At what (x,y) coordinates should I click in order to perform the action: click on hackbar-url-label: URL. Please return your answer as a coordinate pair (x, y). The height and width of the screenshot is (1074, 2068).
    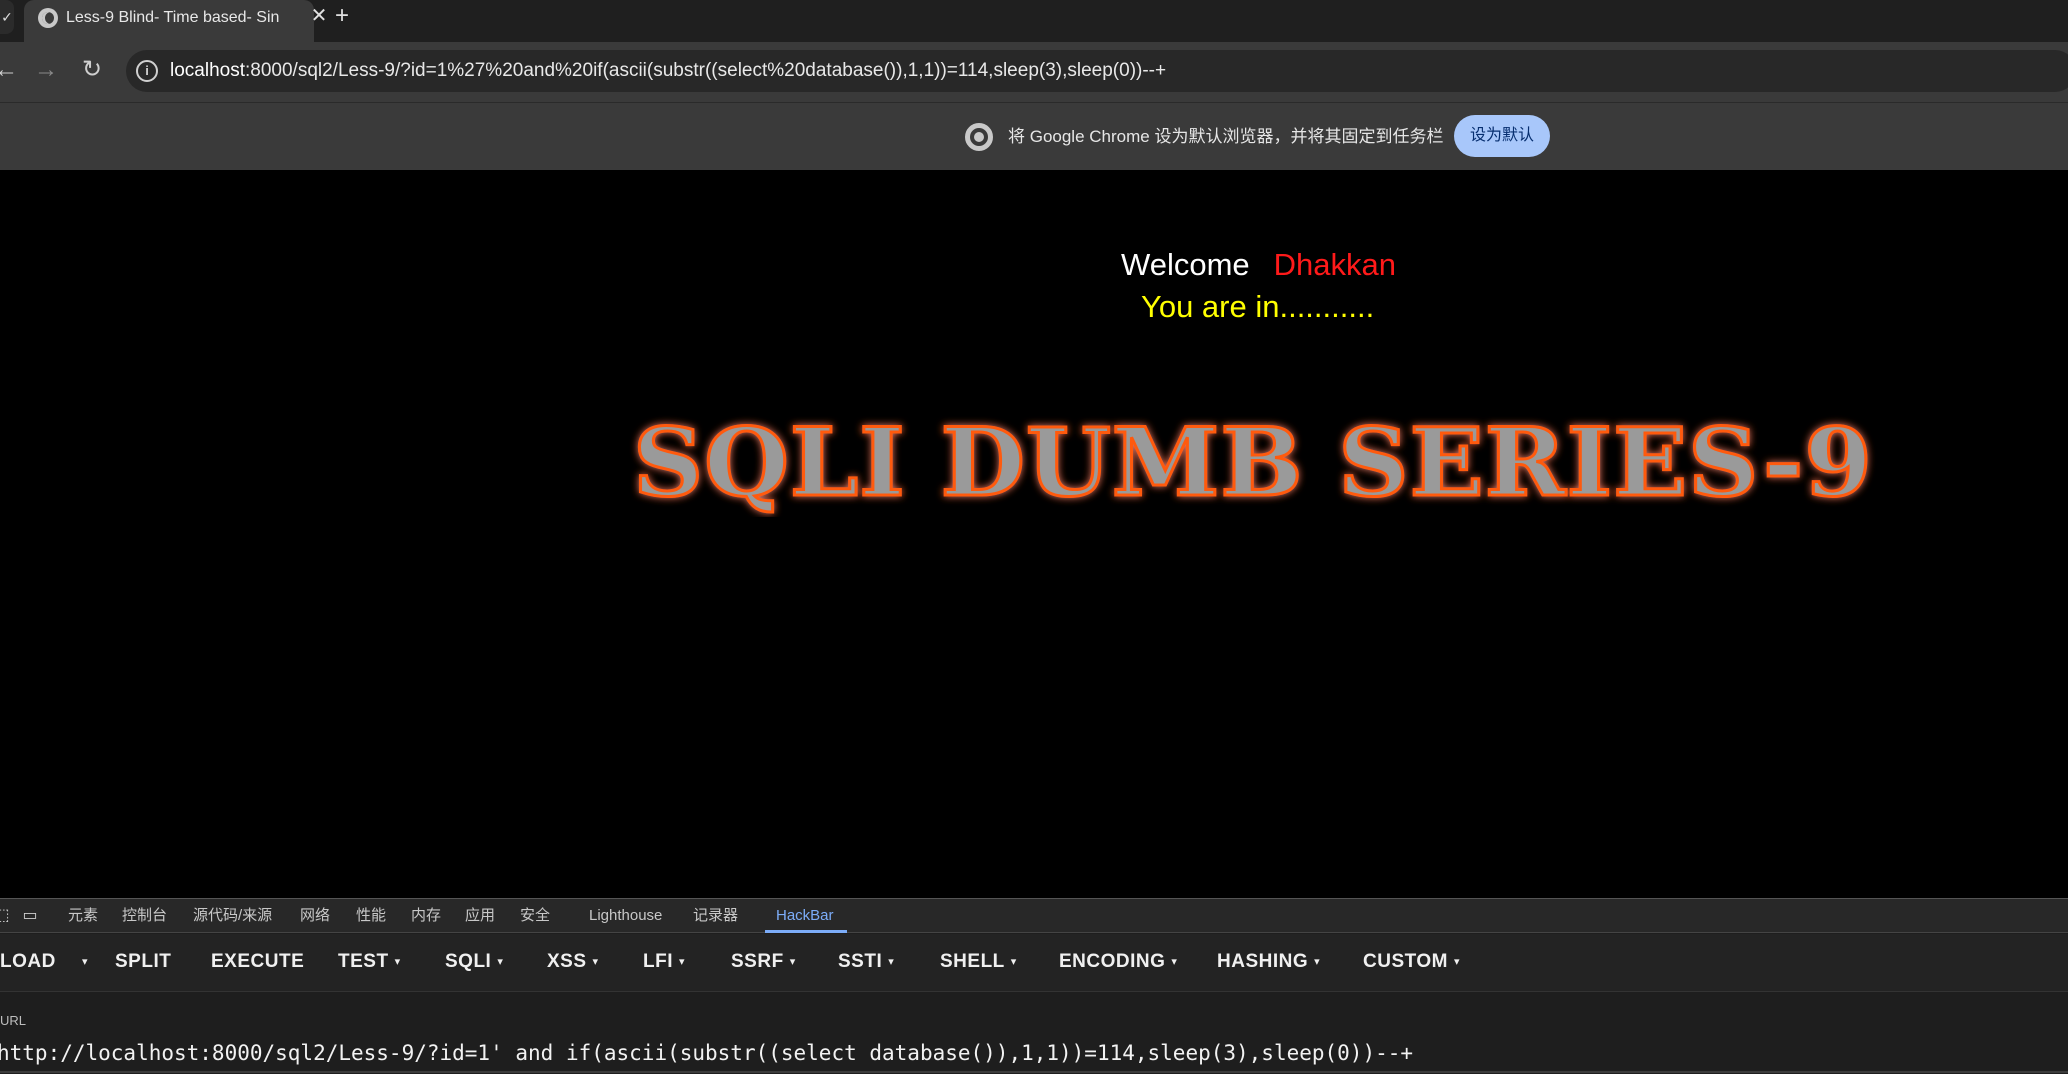
    Looking at the image, I should click on (13, 1020).